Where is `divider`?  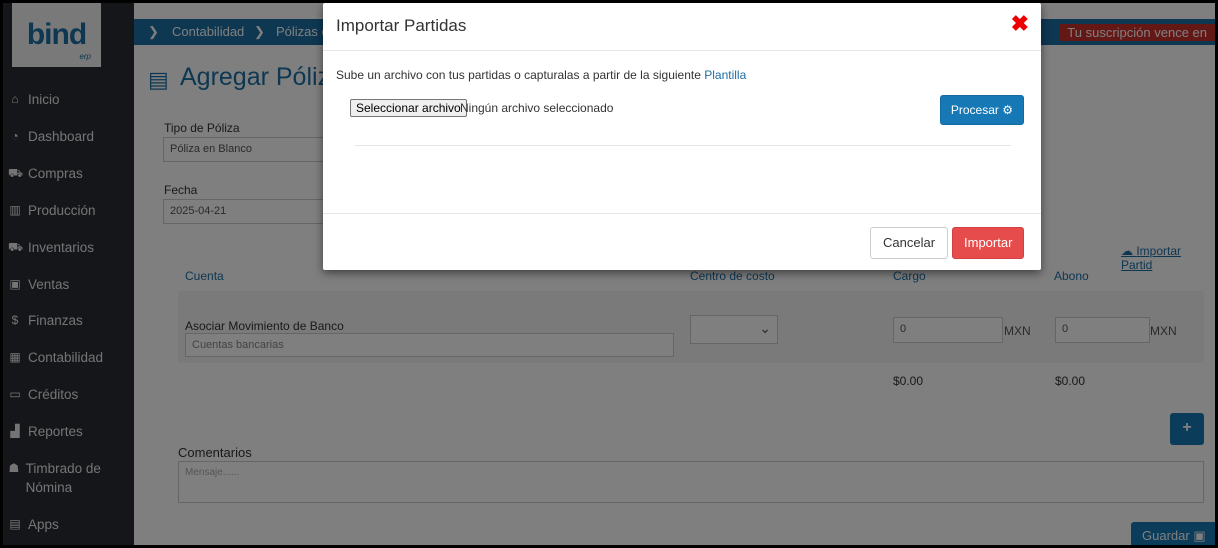
divider is located at coordinates (683, 145).